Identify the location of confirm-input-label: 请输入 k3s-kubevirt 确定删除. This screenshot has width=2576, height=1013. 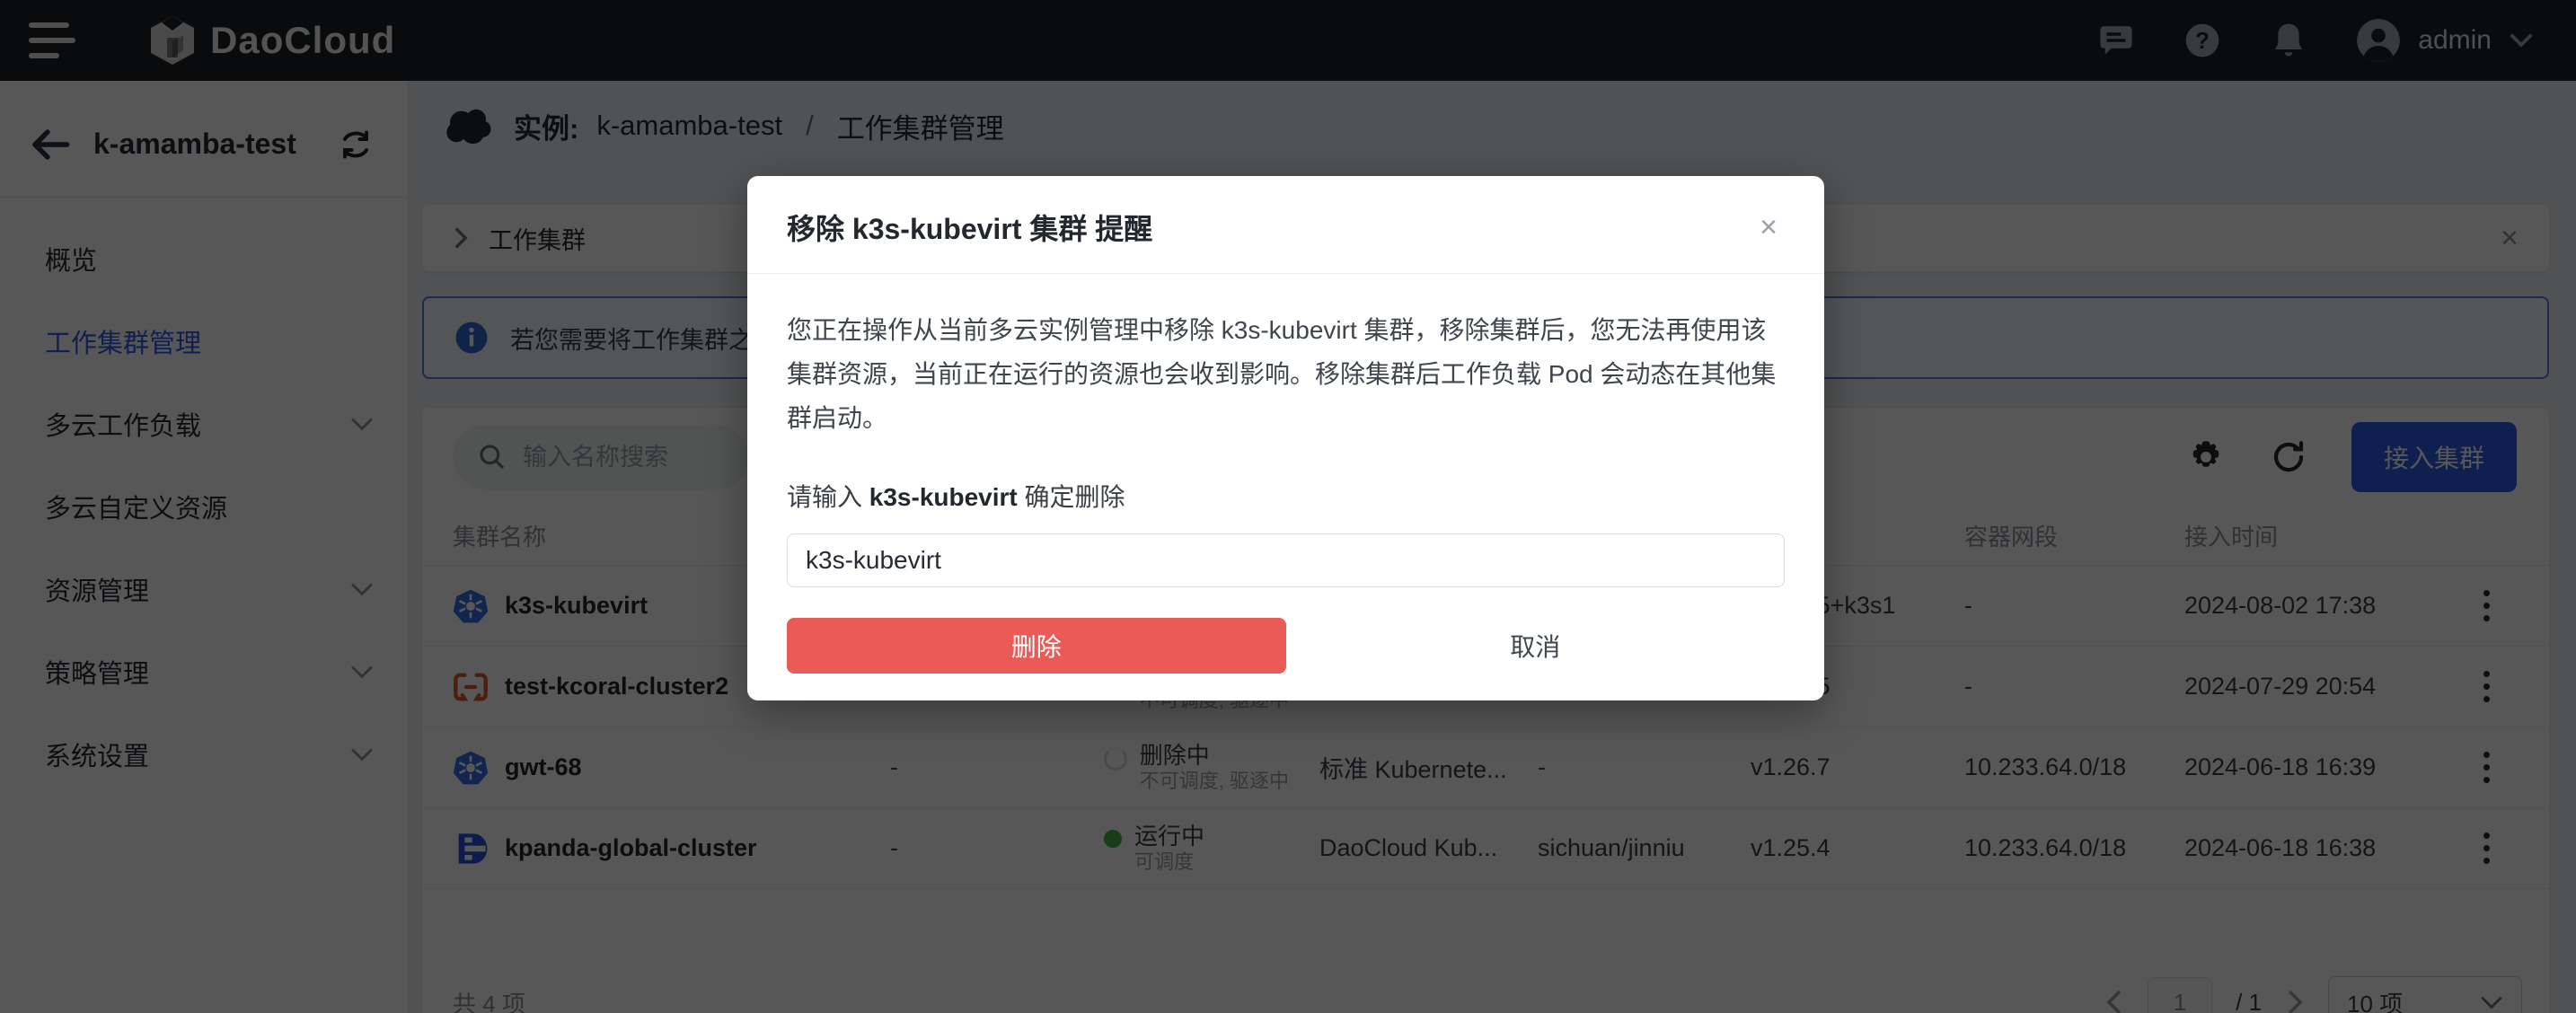
(956, 497).